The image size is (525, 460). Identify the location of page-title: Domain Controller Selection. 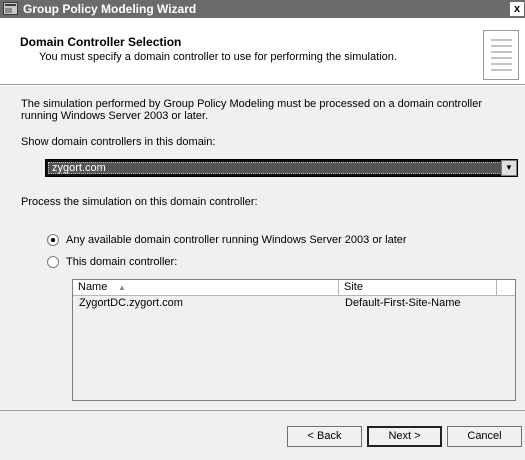
(101, 42).